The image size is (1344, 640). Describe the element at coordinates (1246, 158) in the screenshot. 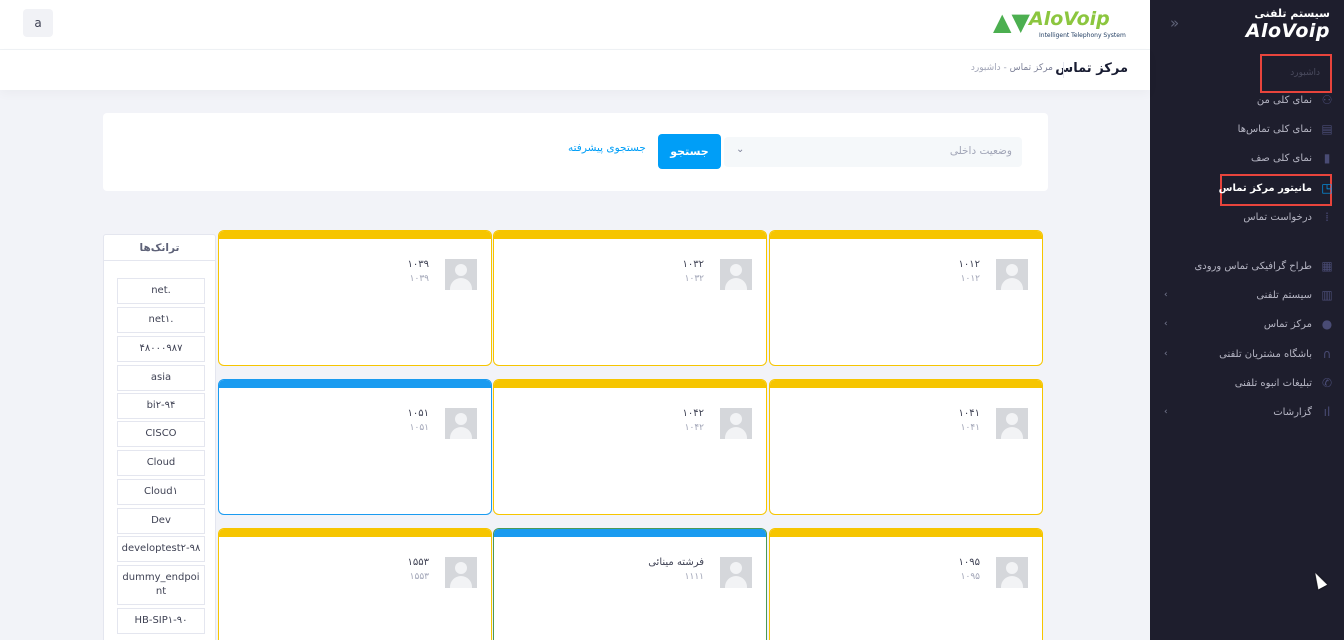

I see `sidebar-item-queue-overview: نمای کلی صف ▮` at that location.